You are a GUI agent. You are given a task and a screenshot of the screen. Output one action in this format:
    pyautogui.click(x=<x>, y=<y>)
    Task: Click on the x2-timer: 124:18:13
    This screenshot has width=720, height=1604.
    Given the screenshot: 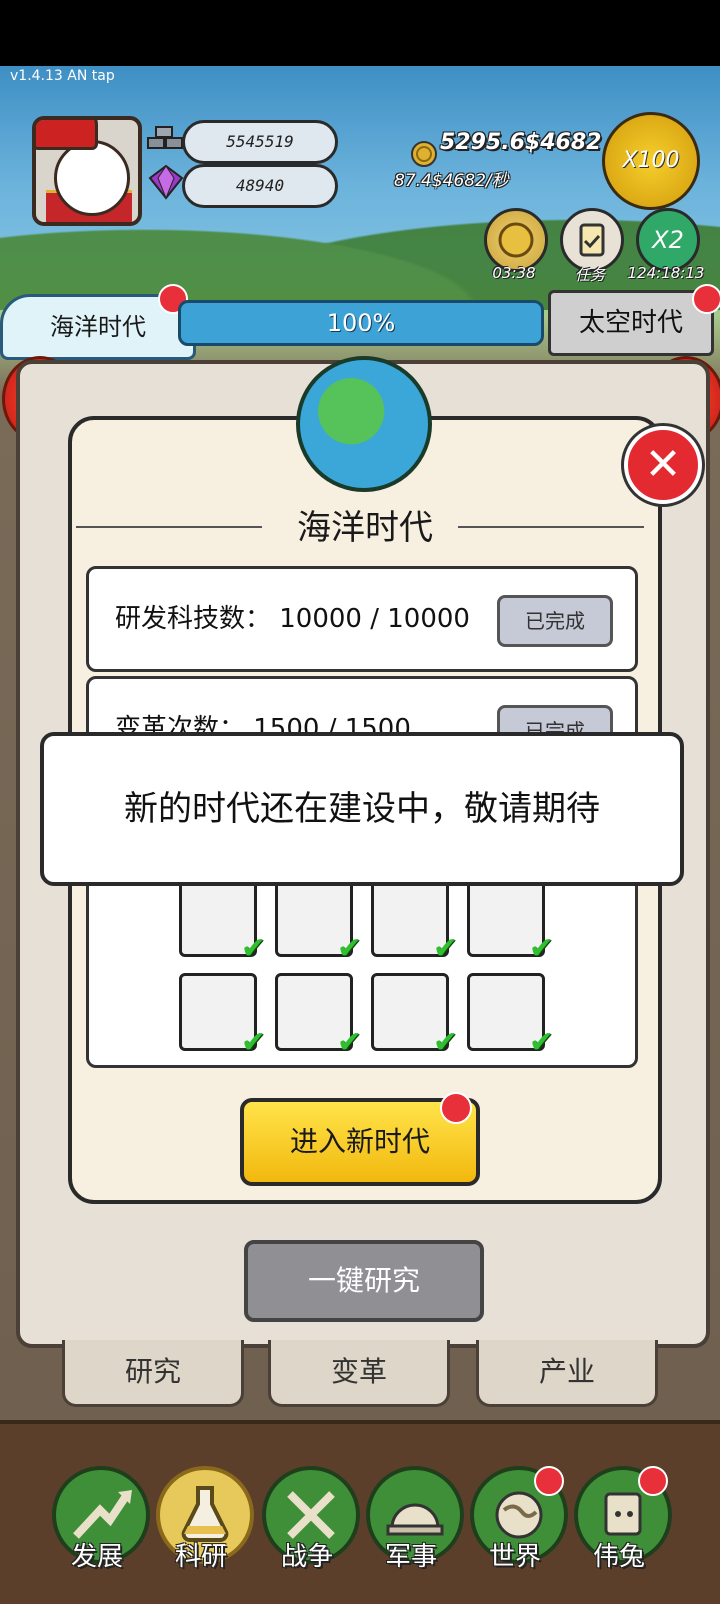 What is the action you would take?
    pyautogui.click(x=666, y=273)
    